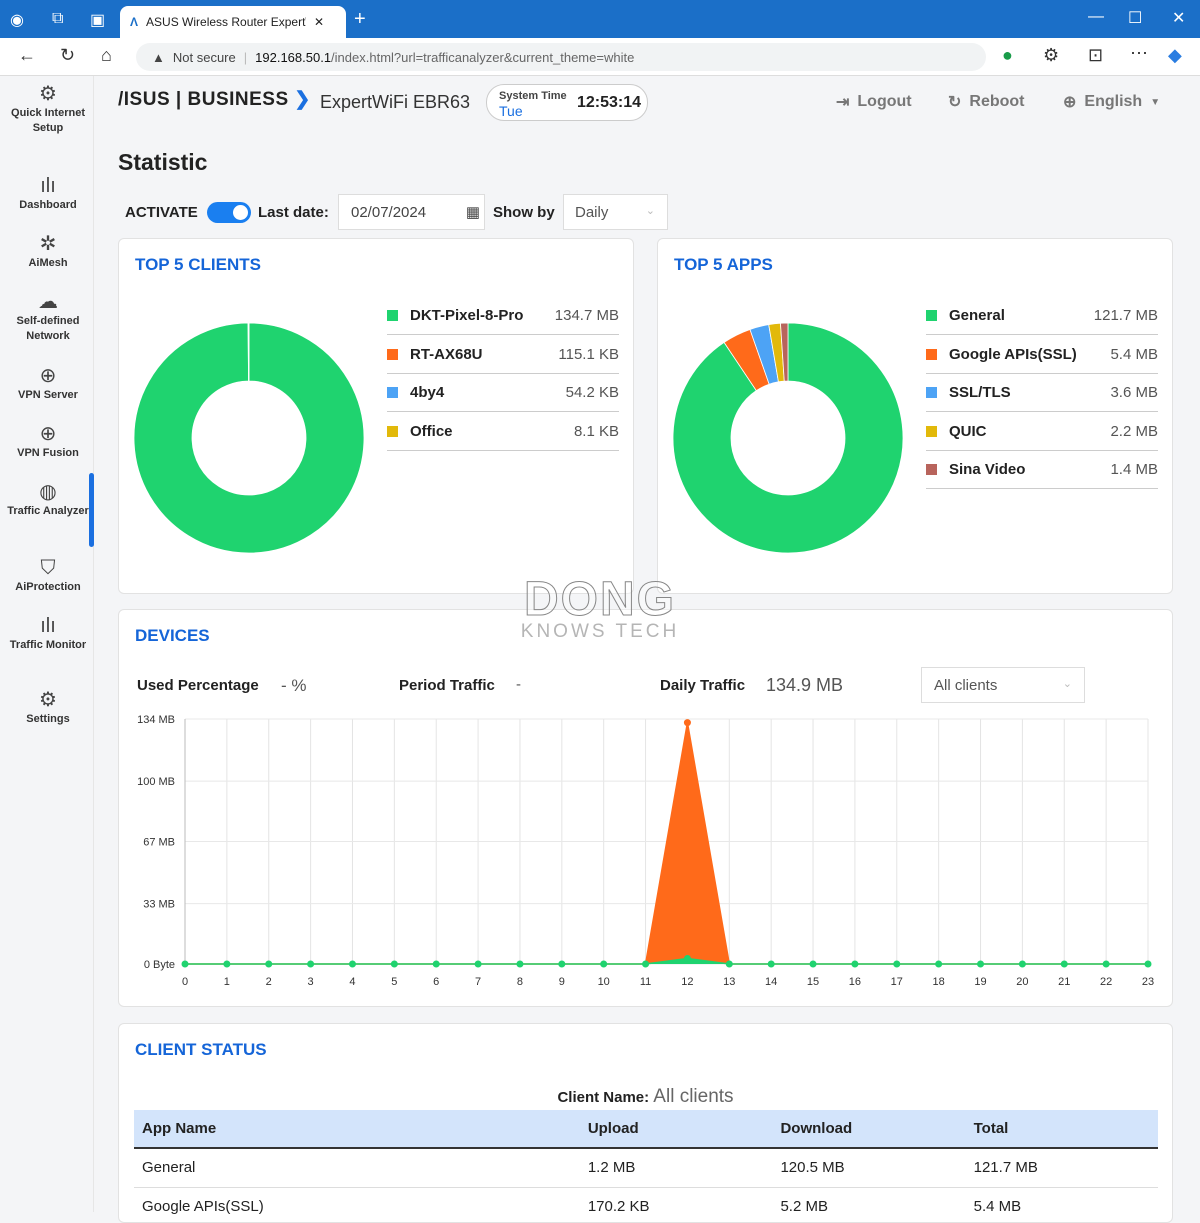 This screenshot has height=1223, width=1200. I want to click on back-icon: ←, so click(27, 55).